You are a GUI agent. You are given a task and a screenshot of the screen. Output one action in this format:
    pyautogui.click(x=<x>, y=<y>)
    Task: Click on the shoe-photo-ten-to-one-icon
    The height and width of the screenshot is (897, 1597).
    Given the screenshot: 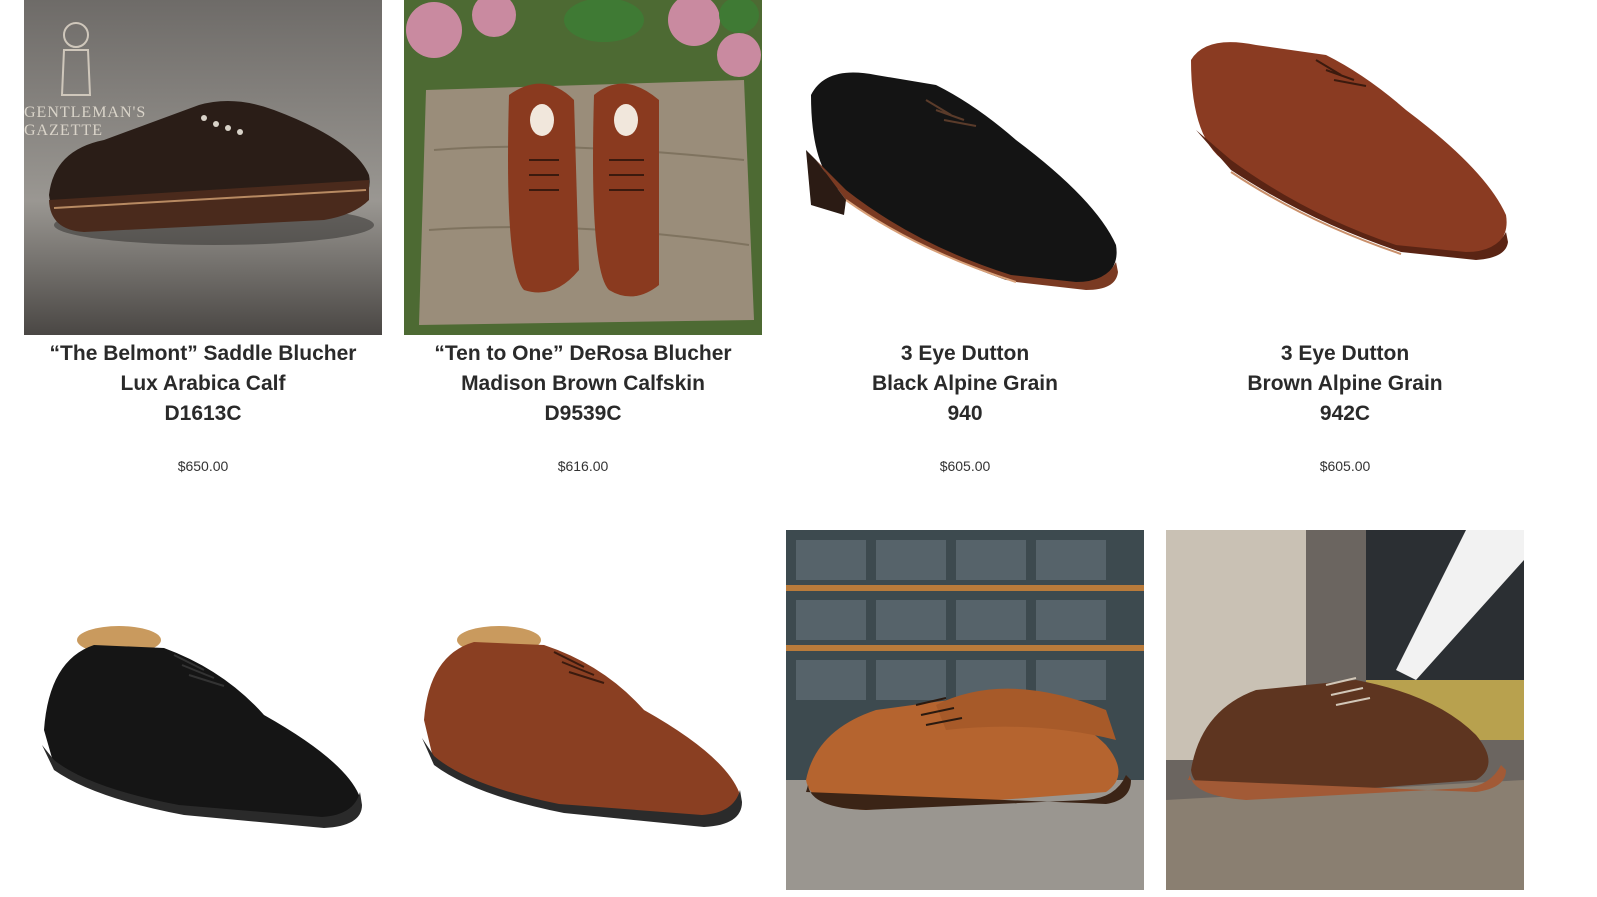 What is the action you would take?
    pyautogui.click(x=583, y=167)
    